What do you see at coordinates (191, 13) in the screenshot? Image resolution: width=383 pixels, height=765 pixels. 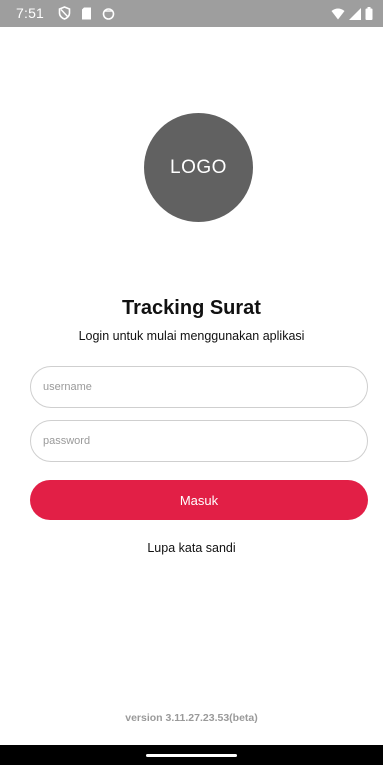 I see `status-bar: 7:51` at bounding box center [191, 13].